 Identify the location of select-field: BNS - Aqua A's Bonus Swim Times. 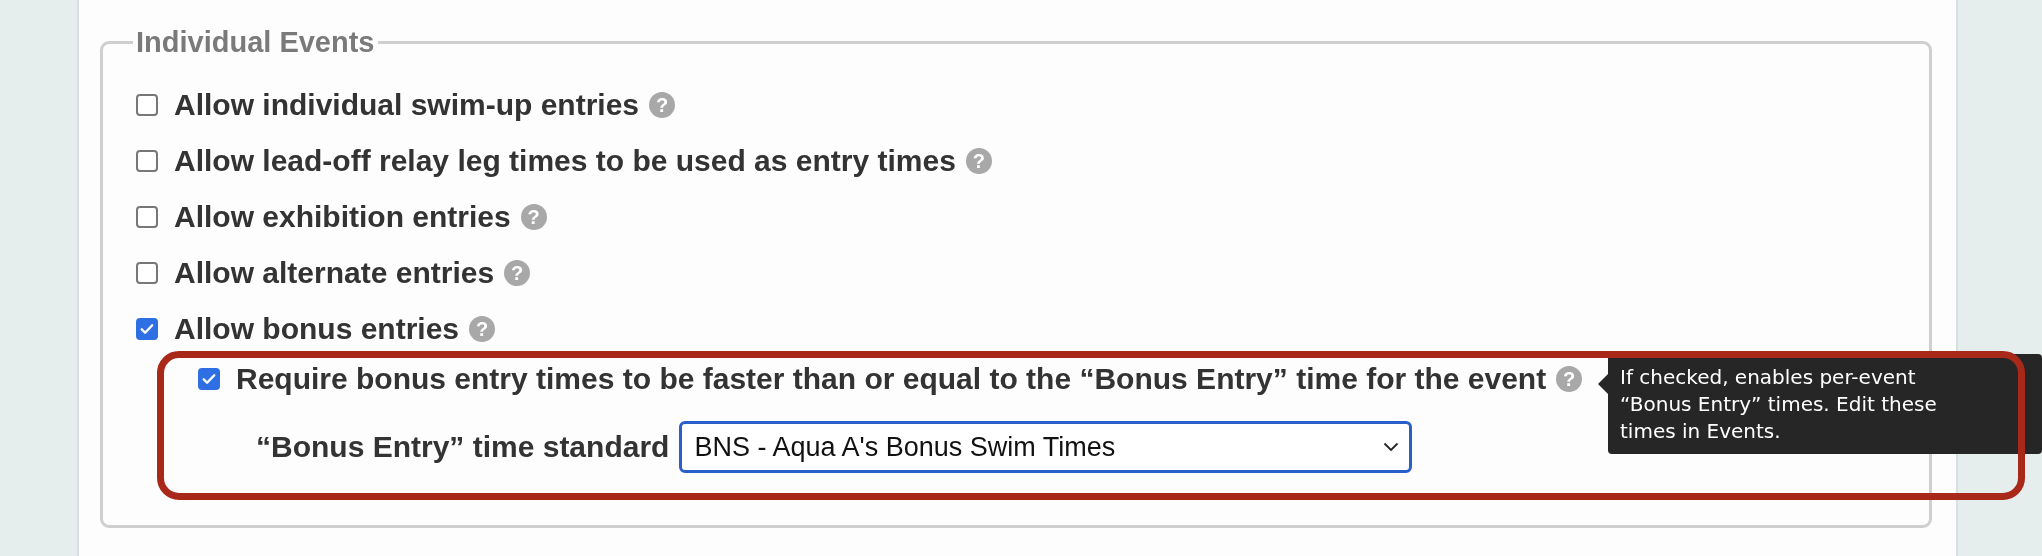
(1046, 447).